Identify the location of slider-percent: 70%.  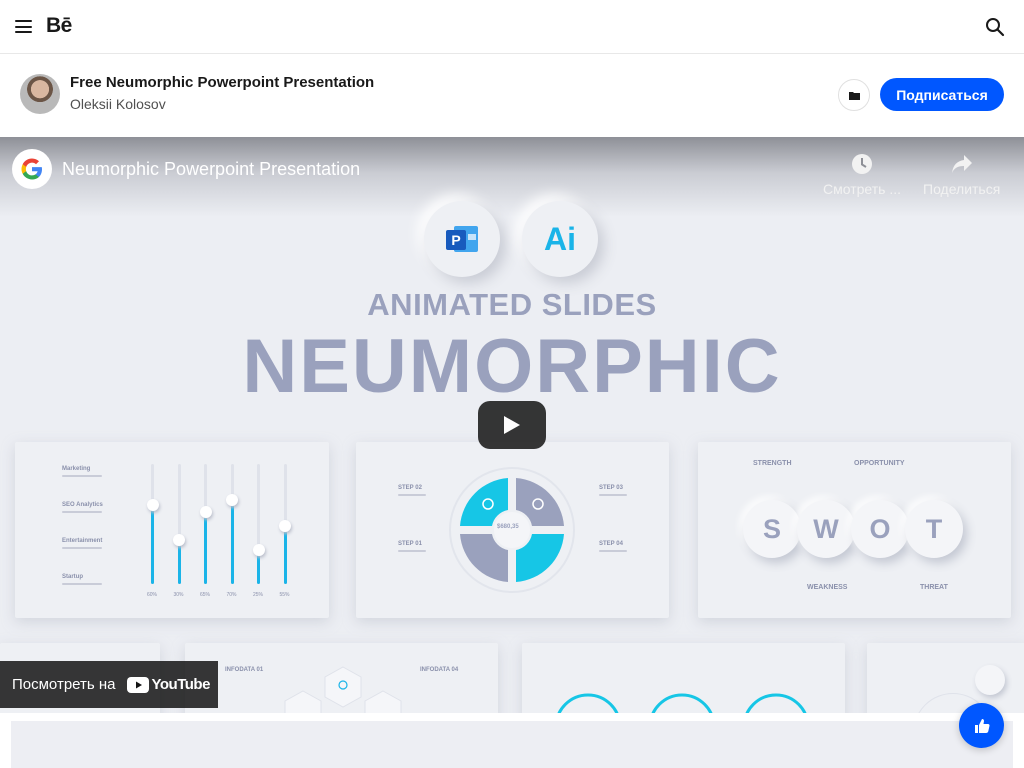
(231, 595).